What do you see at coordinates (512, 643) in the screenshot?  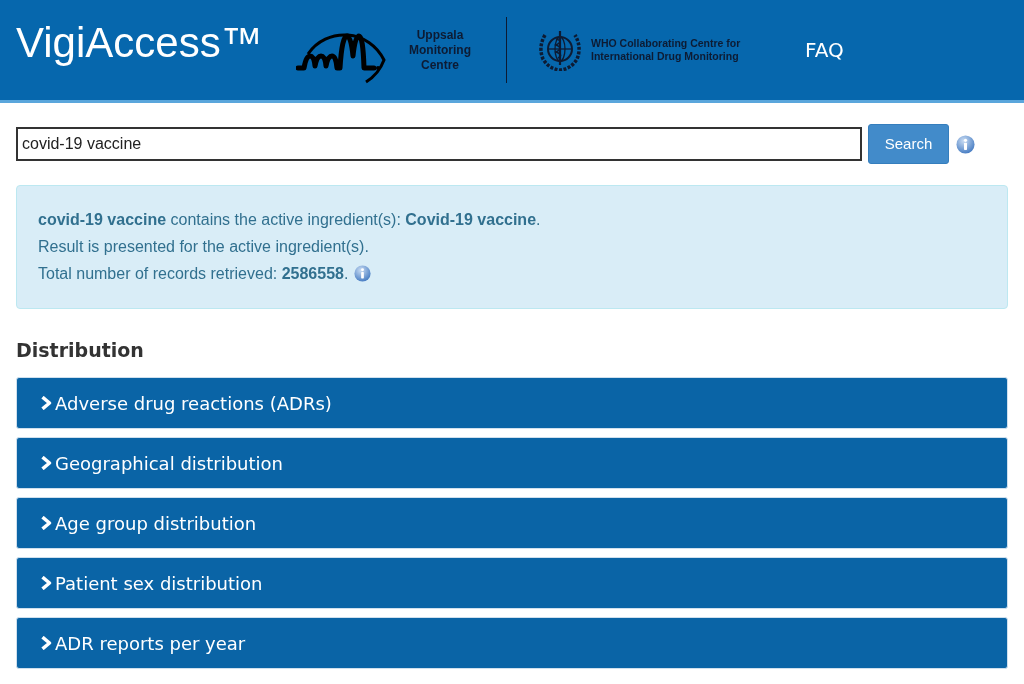 I see `accordion-header: ADR reports per year` at bounding box center [512, 643].